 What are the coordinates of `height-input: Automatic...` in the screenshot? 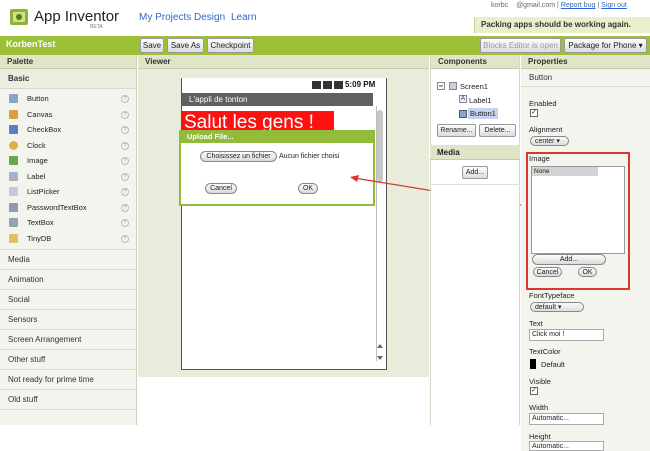 It's located at (566, 446).